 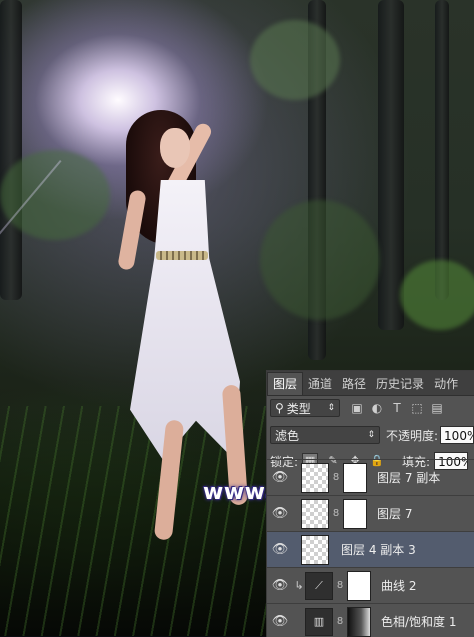 What do you see at coordinates (319, 585) in the screenshot?
I see `curves-adjustment-icon: ⟋` at bounding box center [319, 585].